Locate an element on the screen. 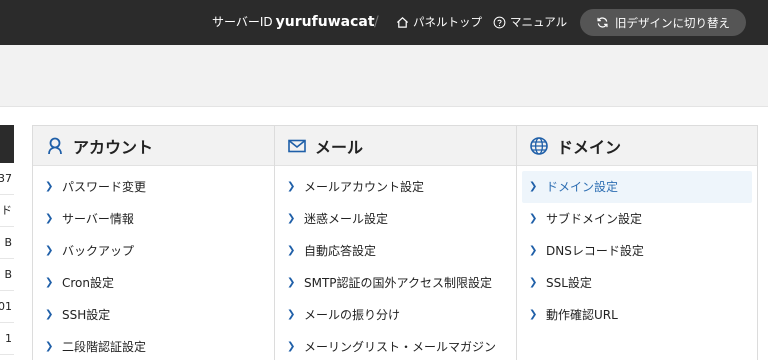 Image resolution: width=768 pixels, height=360 pixels. menu-item-label: メーリングリスト・メールマガジン is located at coordinates (400, 347).